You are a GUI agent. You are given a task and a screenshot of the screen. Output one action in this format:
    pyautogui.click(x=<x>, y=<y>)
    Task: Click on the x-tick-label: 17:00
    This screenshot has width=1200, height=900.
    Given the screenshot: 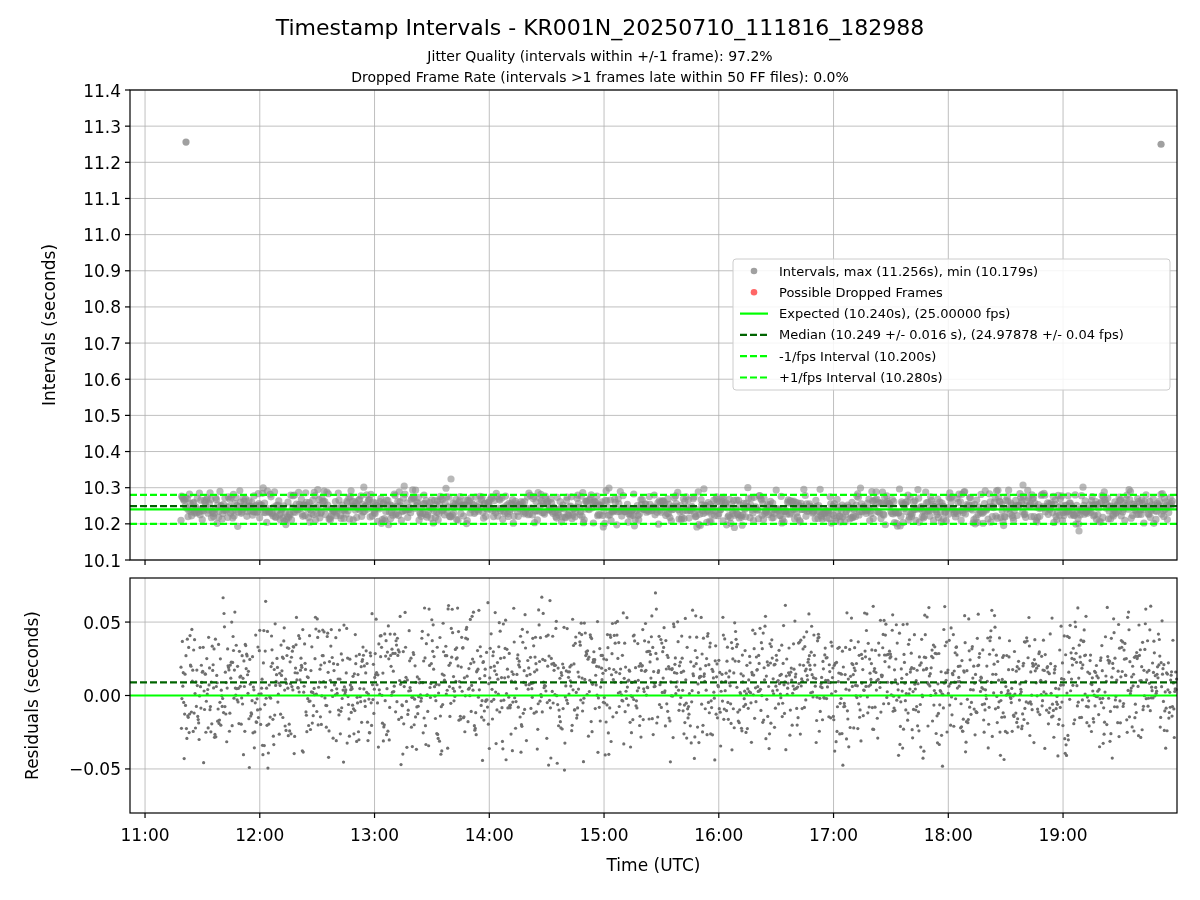 What is the action you would take?
    pyautogui.click(x=834, y=835)
    